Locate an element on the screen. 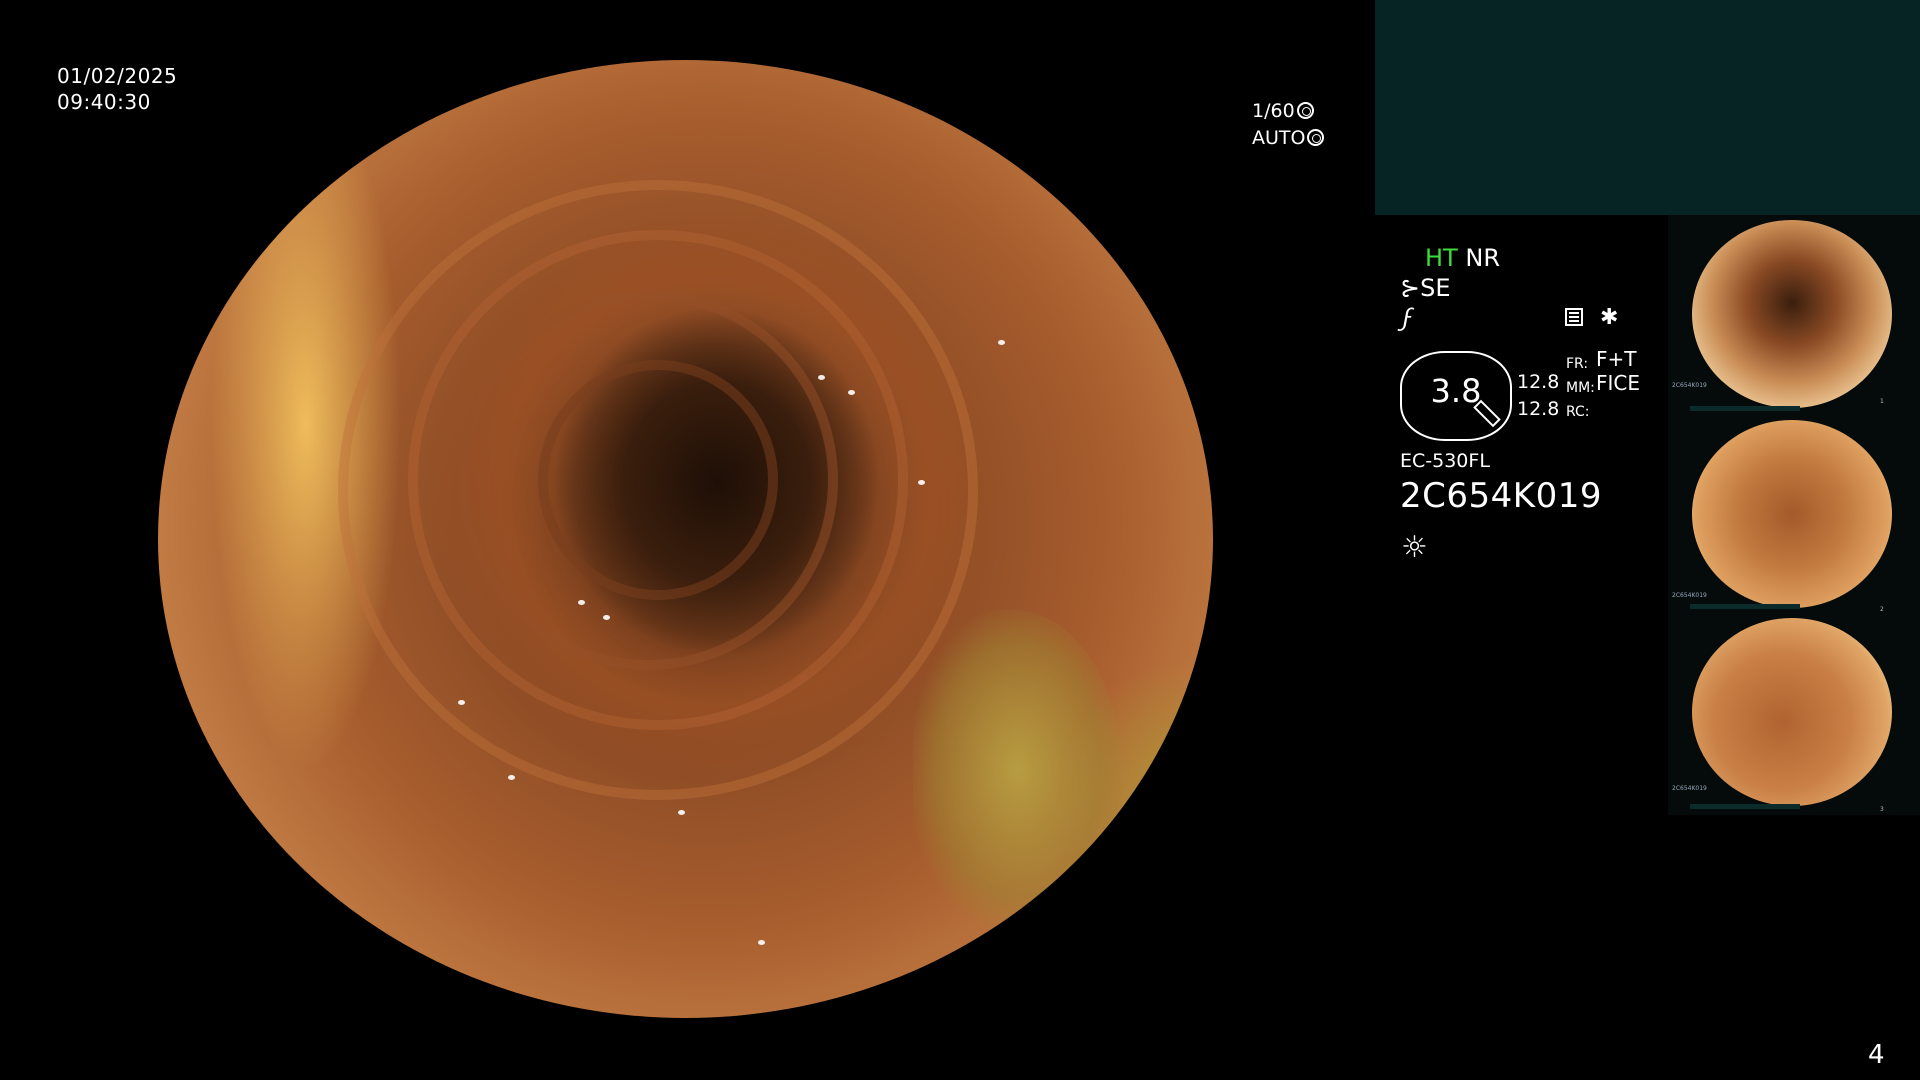  mm-label: MM: is located at coordinates (1580, 388).